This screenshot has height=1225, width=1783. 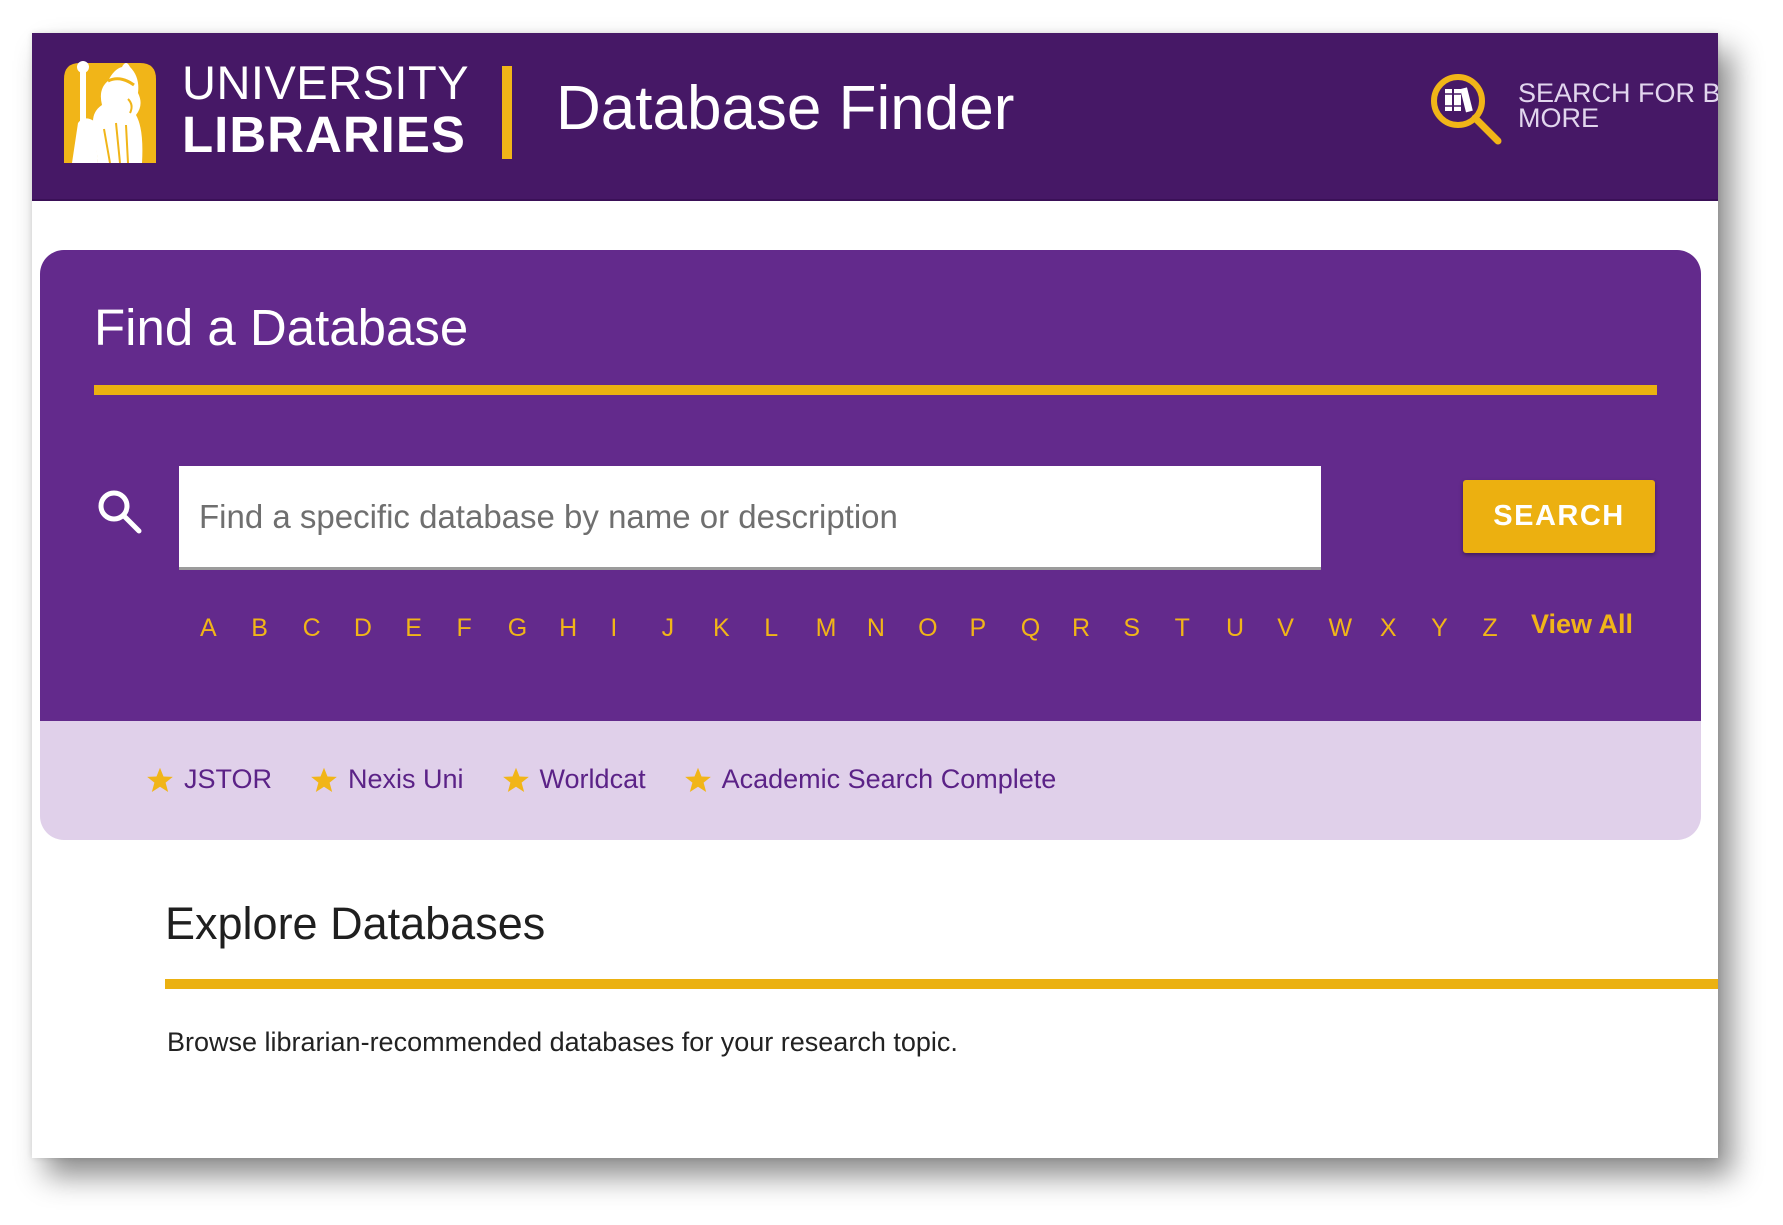 What do you see at coordinates (875, 390) in the screenshot?
I see `find-database-divider` at bounding box center [875, 390].